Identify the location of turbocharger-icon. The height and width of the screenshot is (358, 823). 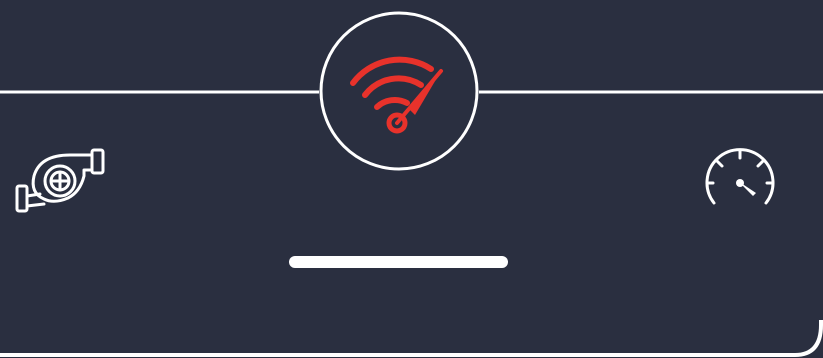
(60, 180).